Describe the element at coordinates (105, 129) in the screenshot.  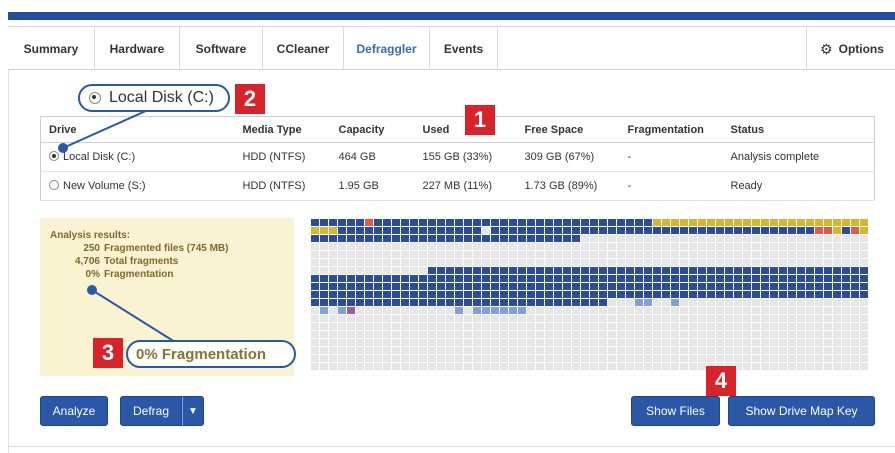
I see `callout-line-drive` at that location.